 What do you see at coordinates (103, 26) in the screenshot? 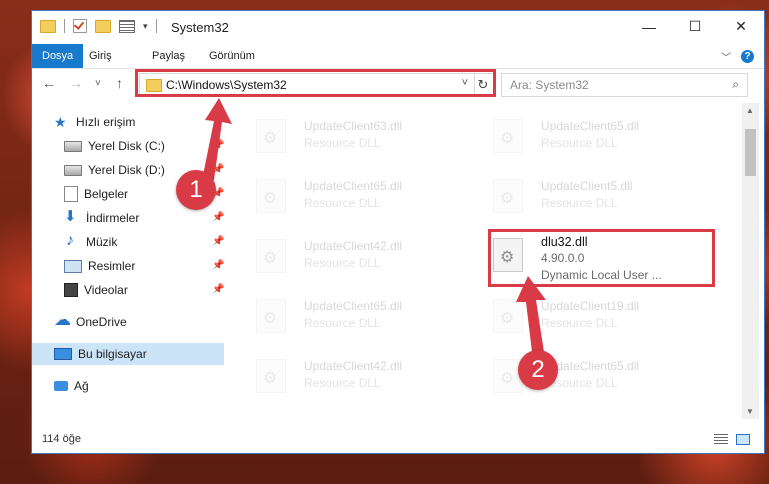
I see `new-folder-icon` at bounding box center [103, 26].